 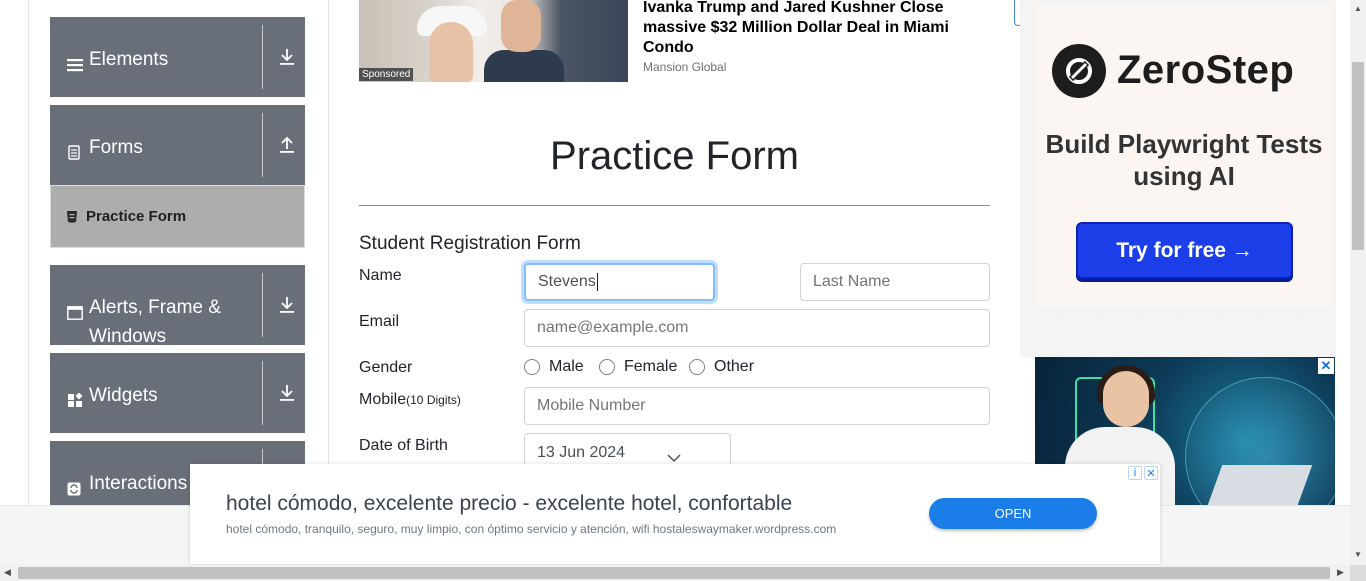 What do you see at coordinates (287, 145) in the screenshot?
I see `upload-arrow-icon` at bounding box center [287, 145].